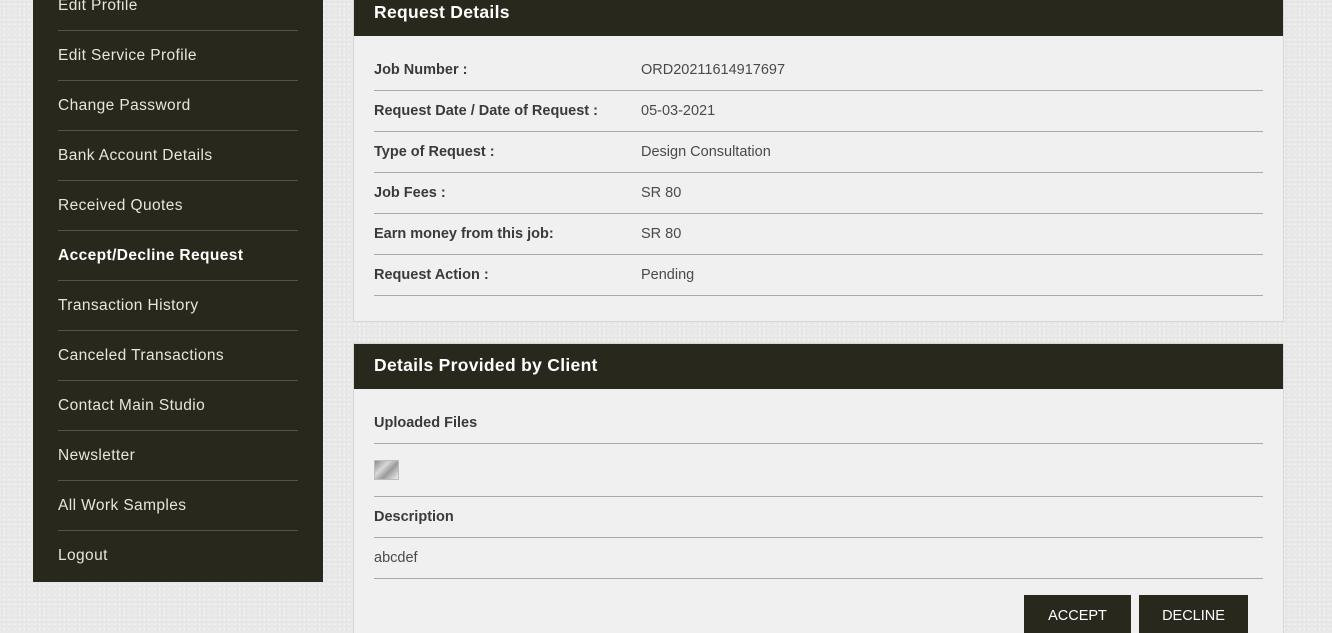 The image size is (1332, 633). What do you see at coordinates (178, 56) in the screenshot?
I see `sidebar-item-edit-service-profile: Edit Service Profile` at bounding box center [178, 56].